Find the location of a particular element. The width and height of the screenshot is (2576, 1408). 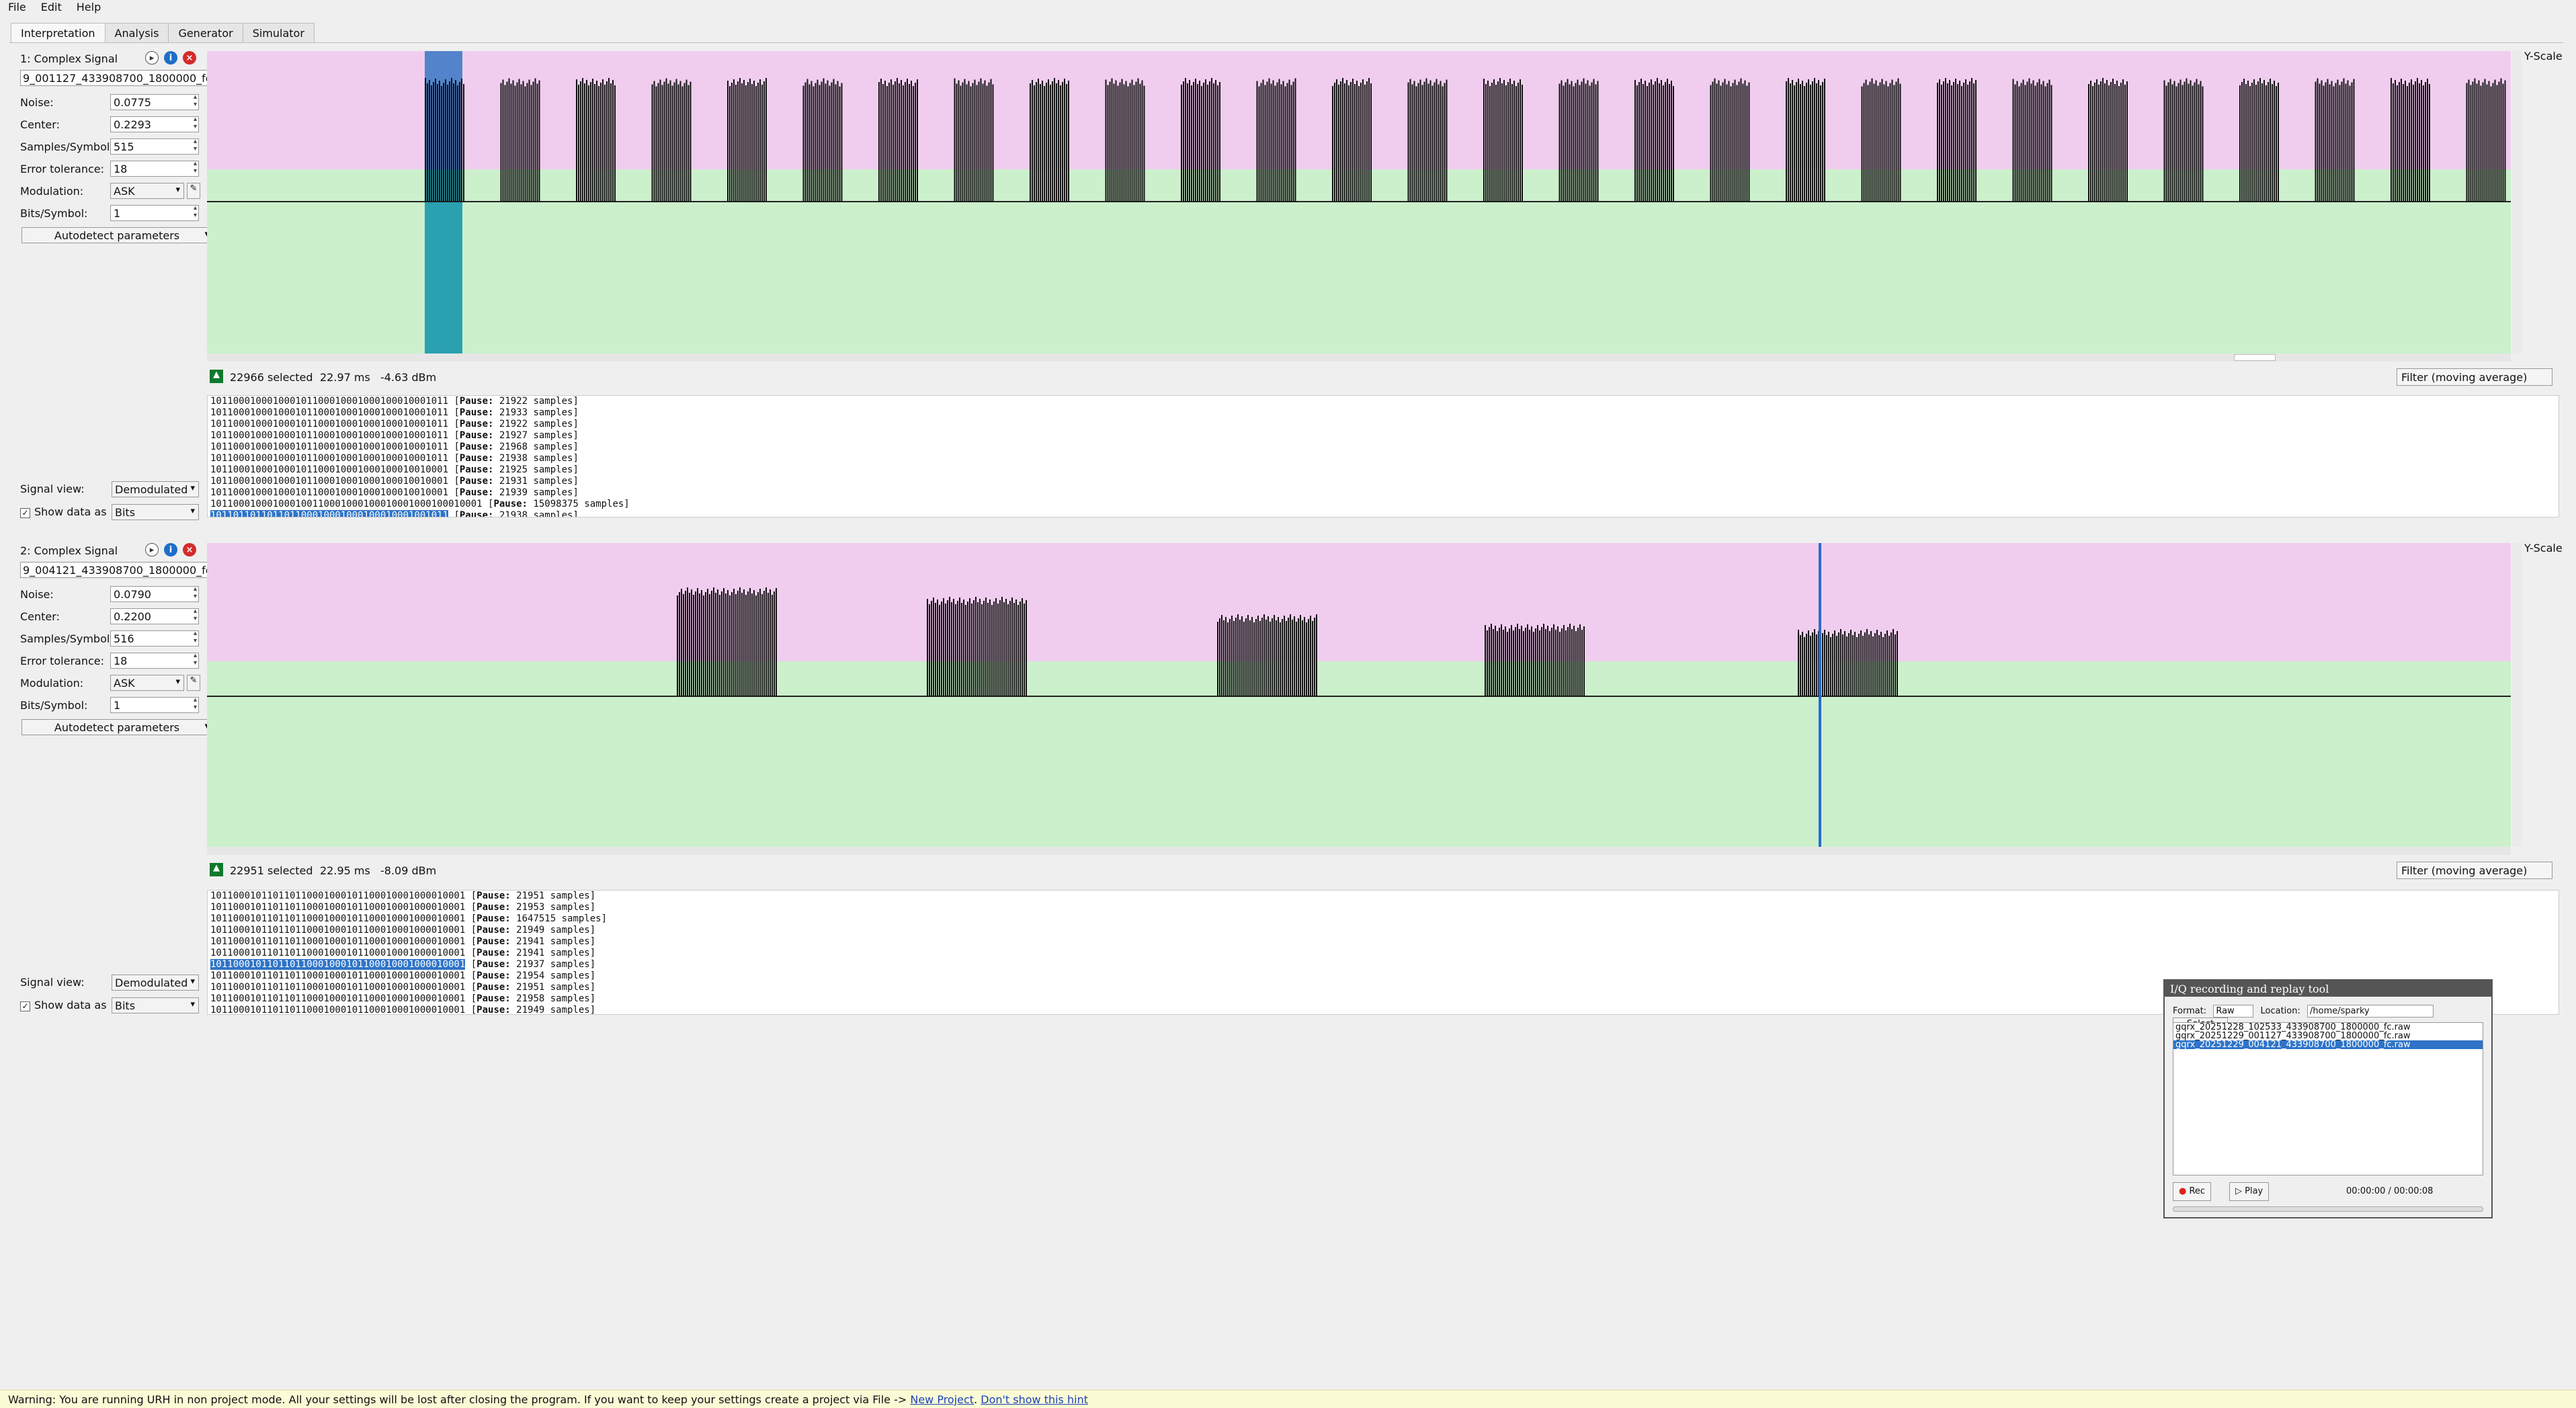

error-tolerance-label: Error tolerance: is located at coordinates (62, 661).